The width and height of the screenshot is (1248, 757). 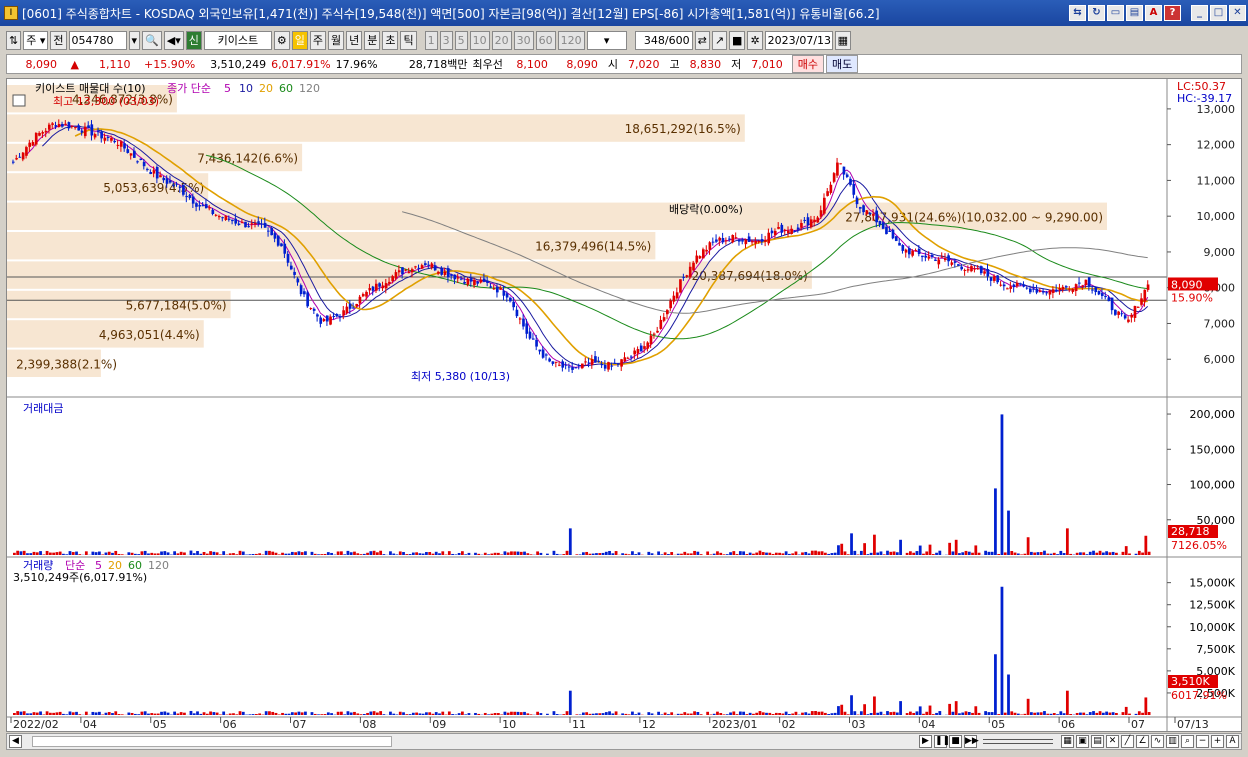 I want to click on font-icon: A, so click(x=1153, y=13).